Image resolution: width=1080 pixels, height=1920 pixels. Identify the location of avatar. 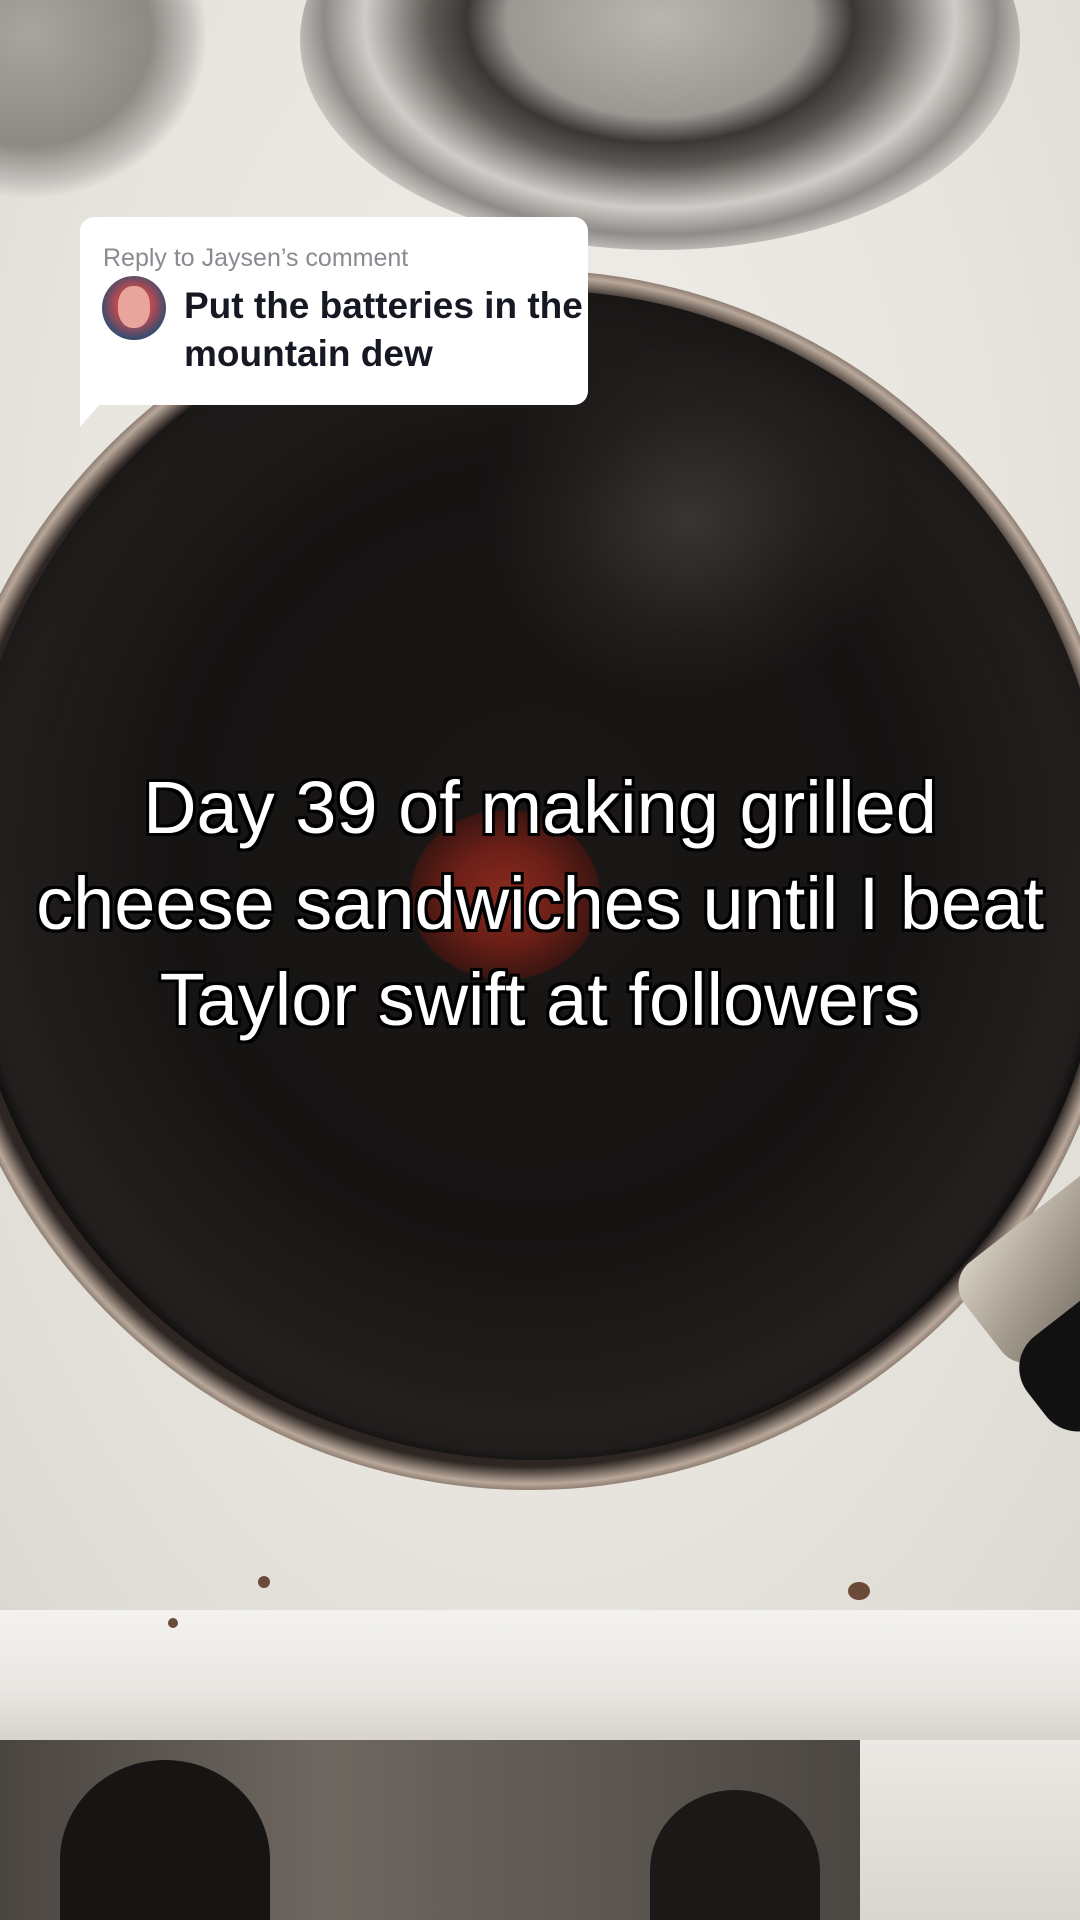
(134, 308).